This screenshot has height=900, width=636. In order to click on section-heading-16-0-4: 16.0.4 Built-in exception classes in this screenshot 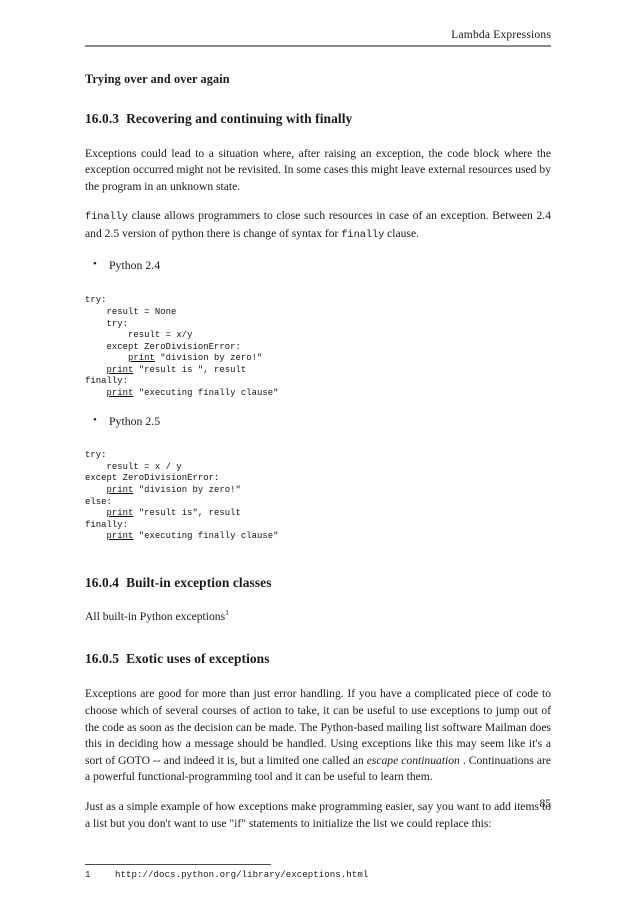, I will do `click(318, 583)`.